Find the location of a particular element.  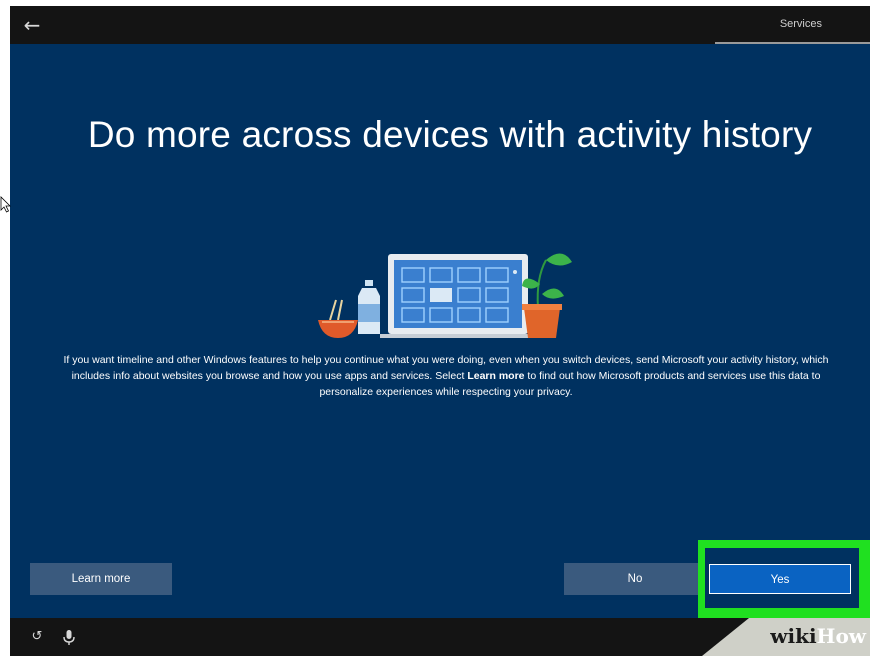

activity-history-illustration is located at coordinates (445, 295).